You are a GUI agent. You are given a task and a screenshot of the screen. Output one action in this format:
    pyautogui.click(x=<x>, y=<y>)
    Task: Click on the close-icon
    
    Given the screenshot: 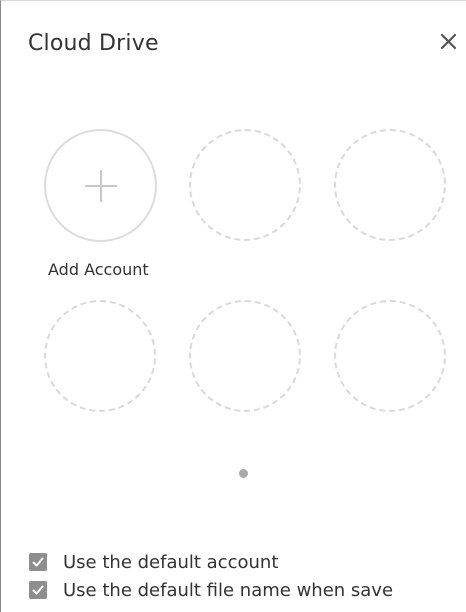 What is the action you would take?
    pyautogui.click(x=448, y=41)
    